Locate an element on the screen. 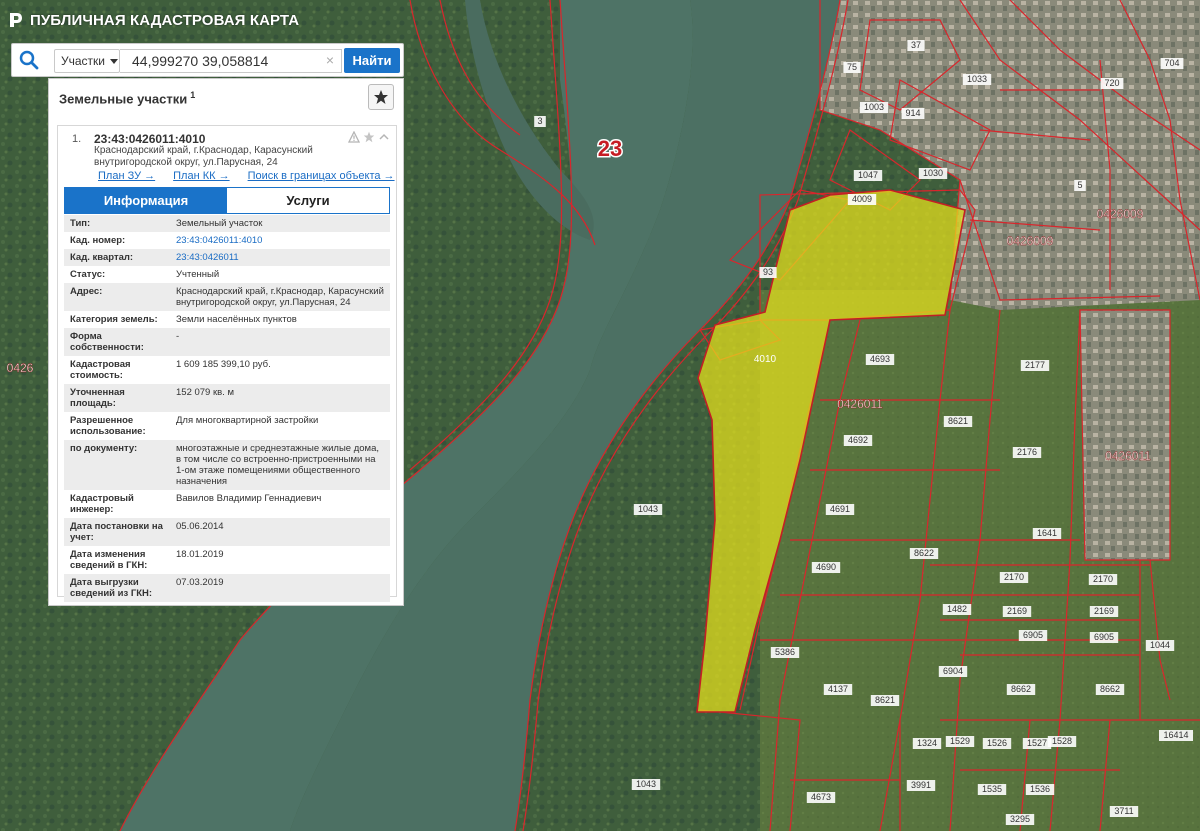 Image resolution: width=1200 pixels, height=831 pixels. favorite-button is located at coordinates (381, 97).